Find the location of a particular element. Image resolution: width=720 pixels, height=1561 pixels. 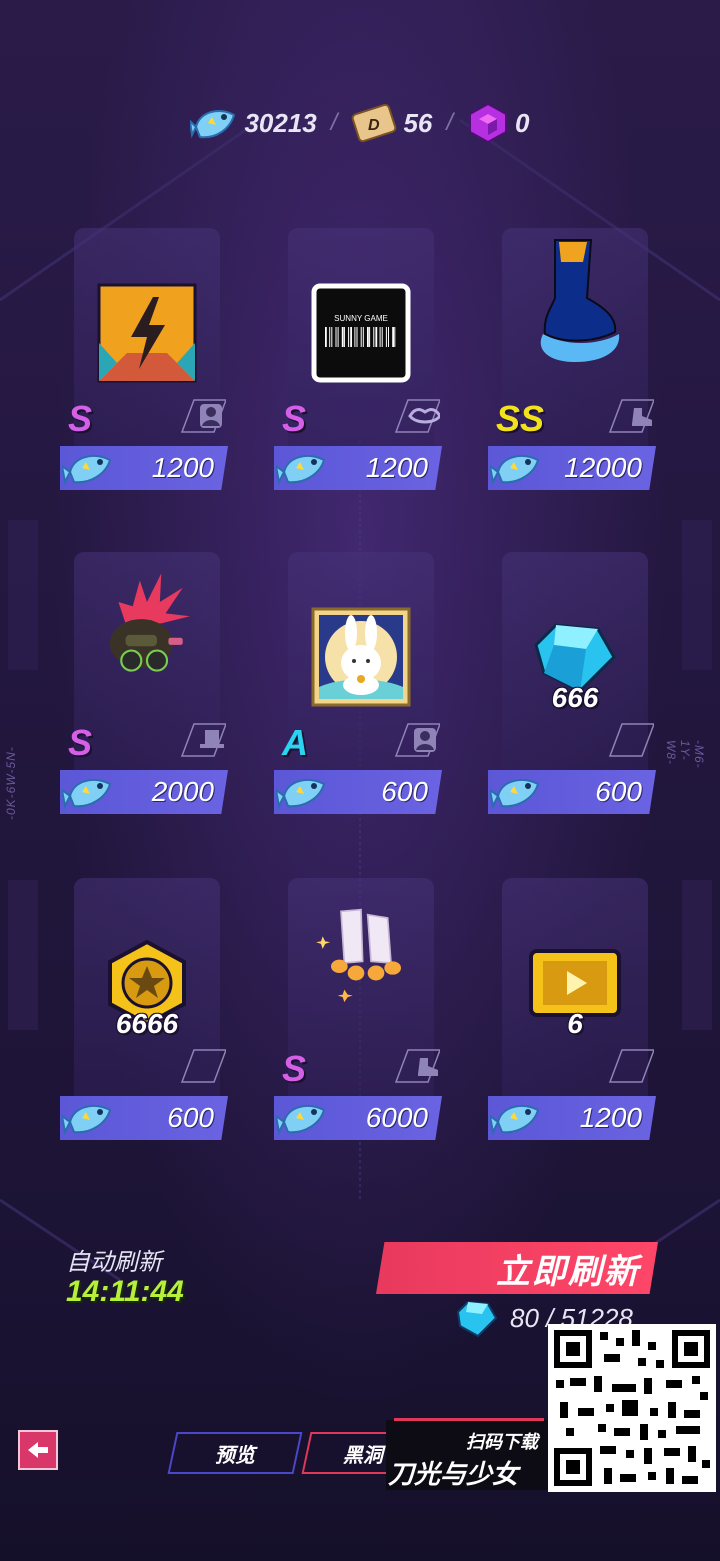

cube-amount: 0 is located at coordinates (522, 122).